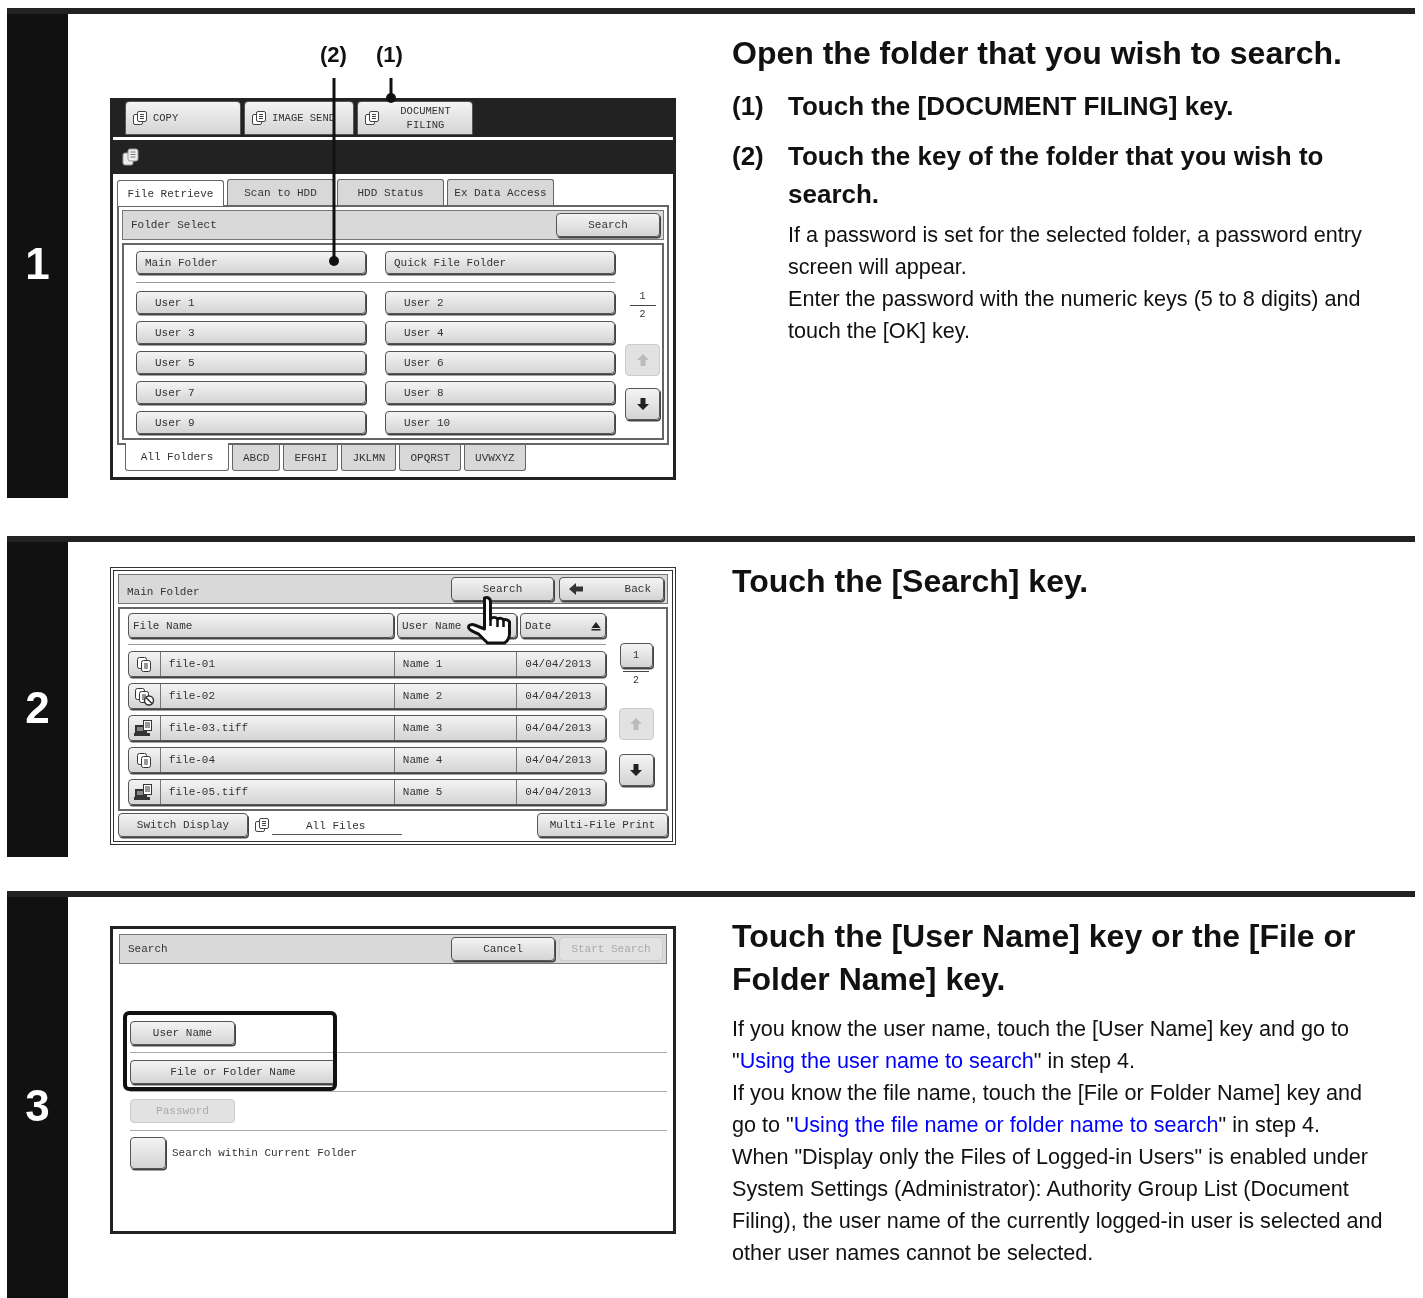  What do you see at coordinates (391, 90) in the screenshot?
I see `leader-line` at bounding box center [391, 90].